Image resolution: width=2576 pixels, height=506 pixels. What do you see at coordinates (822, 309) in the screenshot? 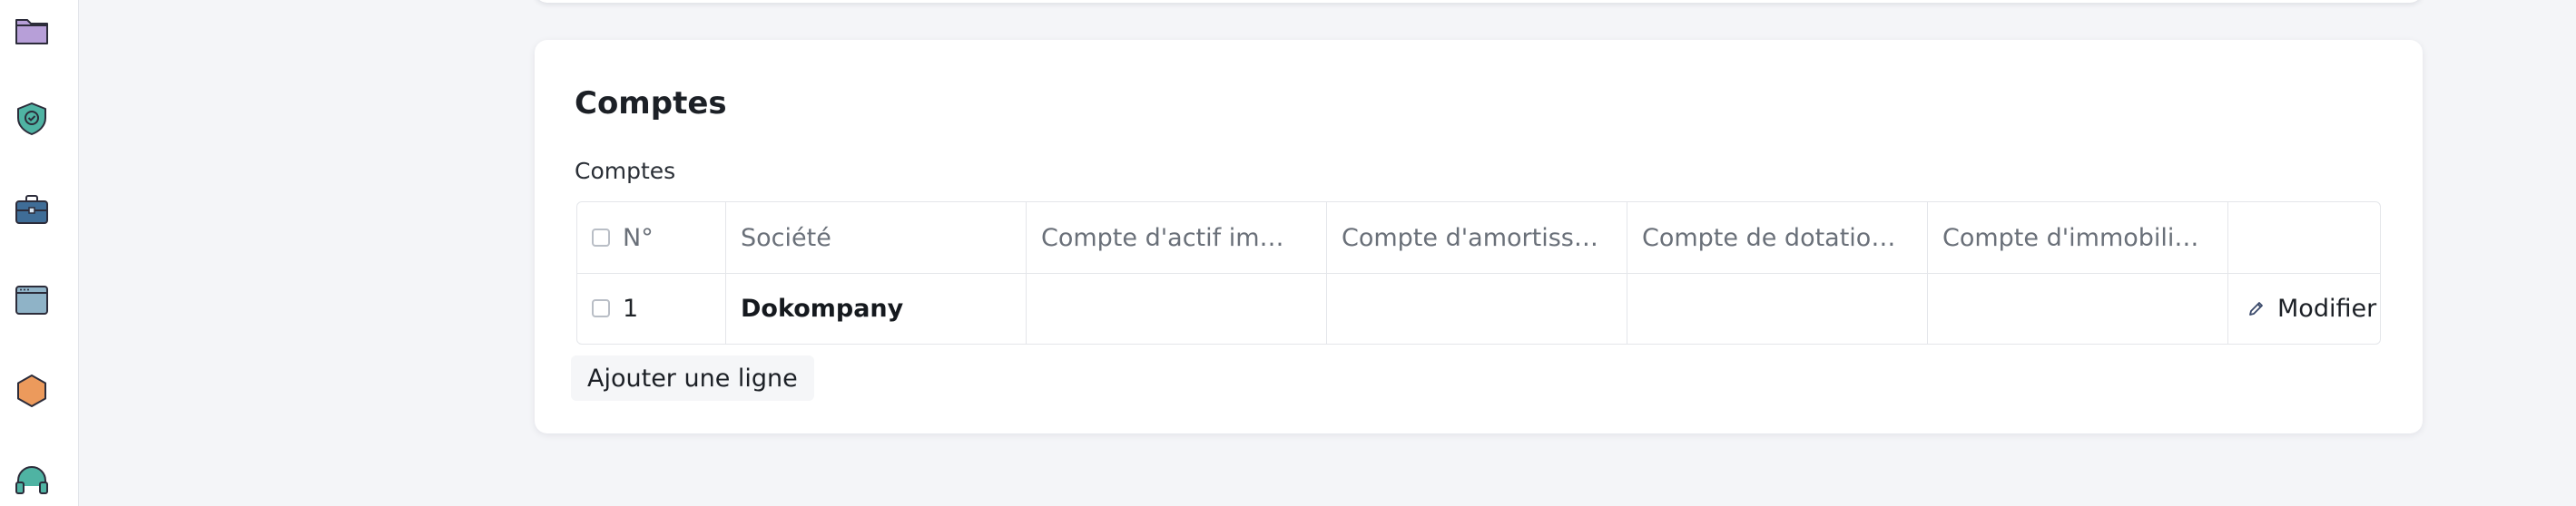
I see `societe-value: Dokompany` at bounding box center [822, 309].